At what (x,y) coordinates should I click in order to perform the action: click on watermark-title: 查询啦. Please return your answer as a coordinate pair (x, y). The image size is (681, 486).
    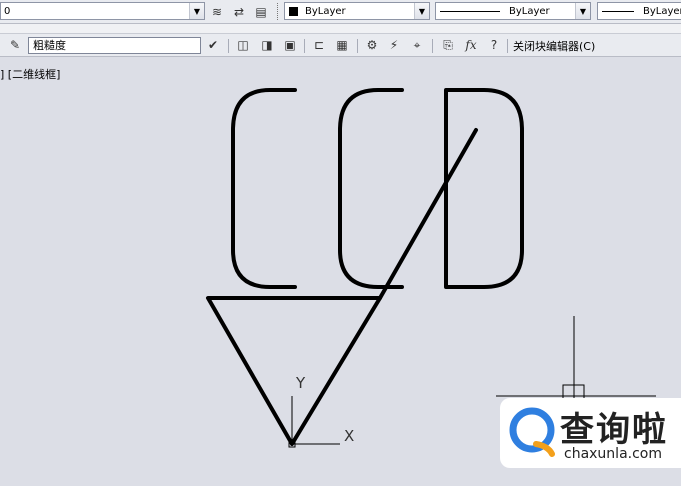
    Looking at the image, I should click on (614, 430).